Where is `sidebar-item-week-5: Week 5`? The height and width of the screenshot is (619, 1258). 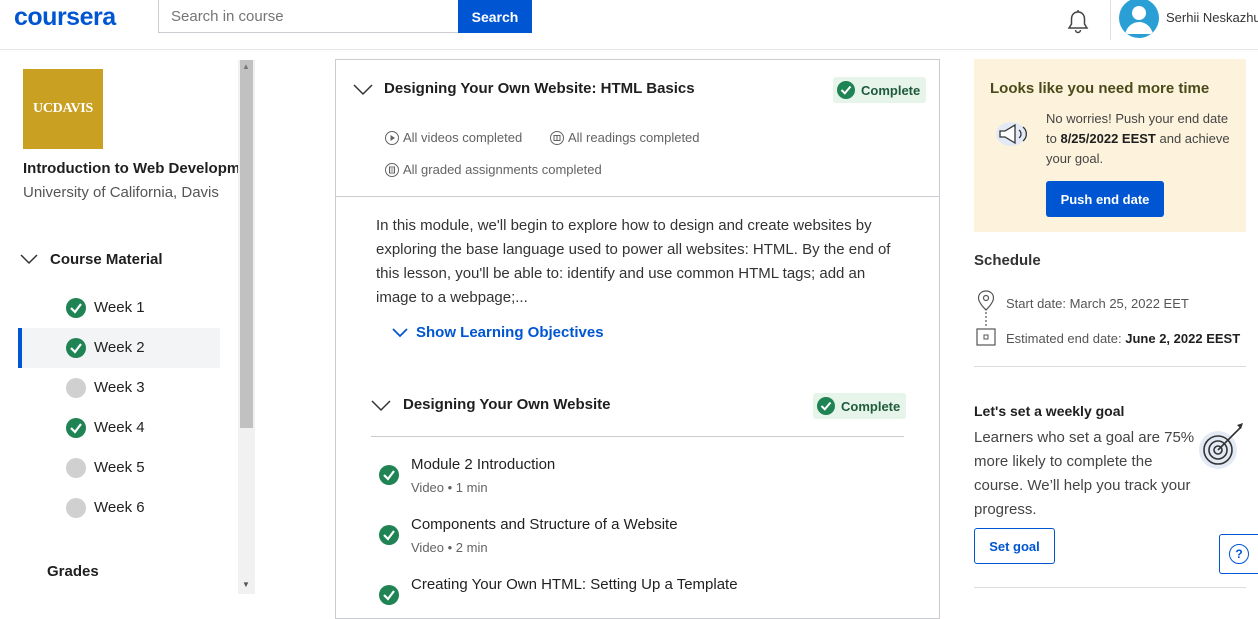 sidebar-item-week-5: Week 5 is located at coordinates (119, 468).